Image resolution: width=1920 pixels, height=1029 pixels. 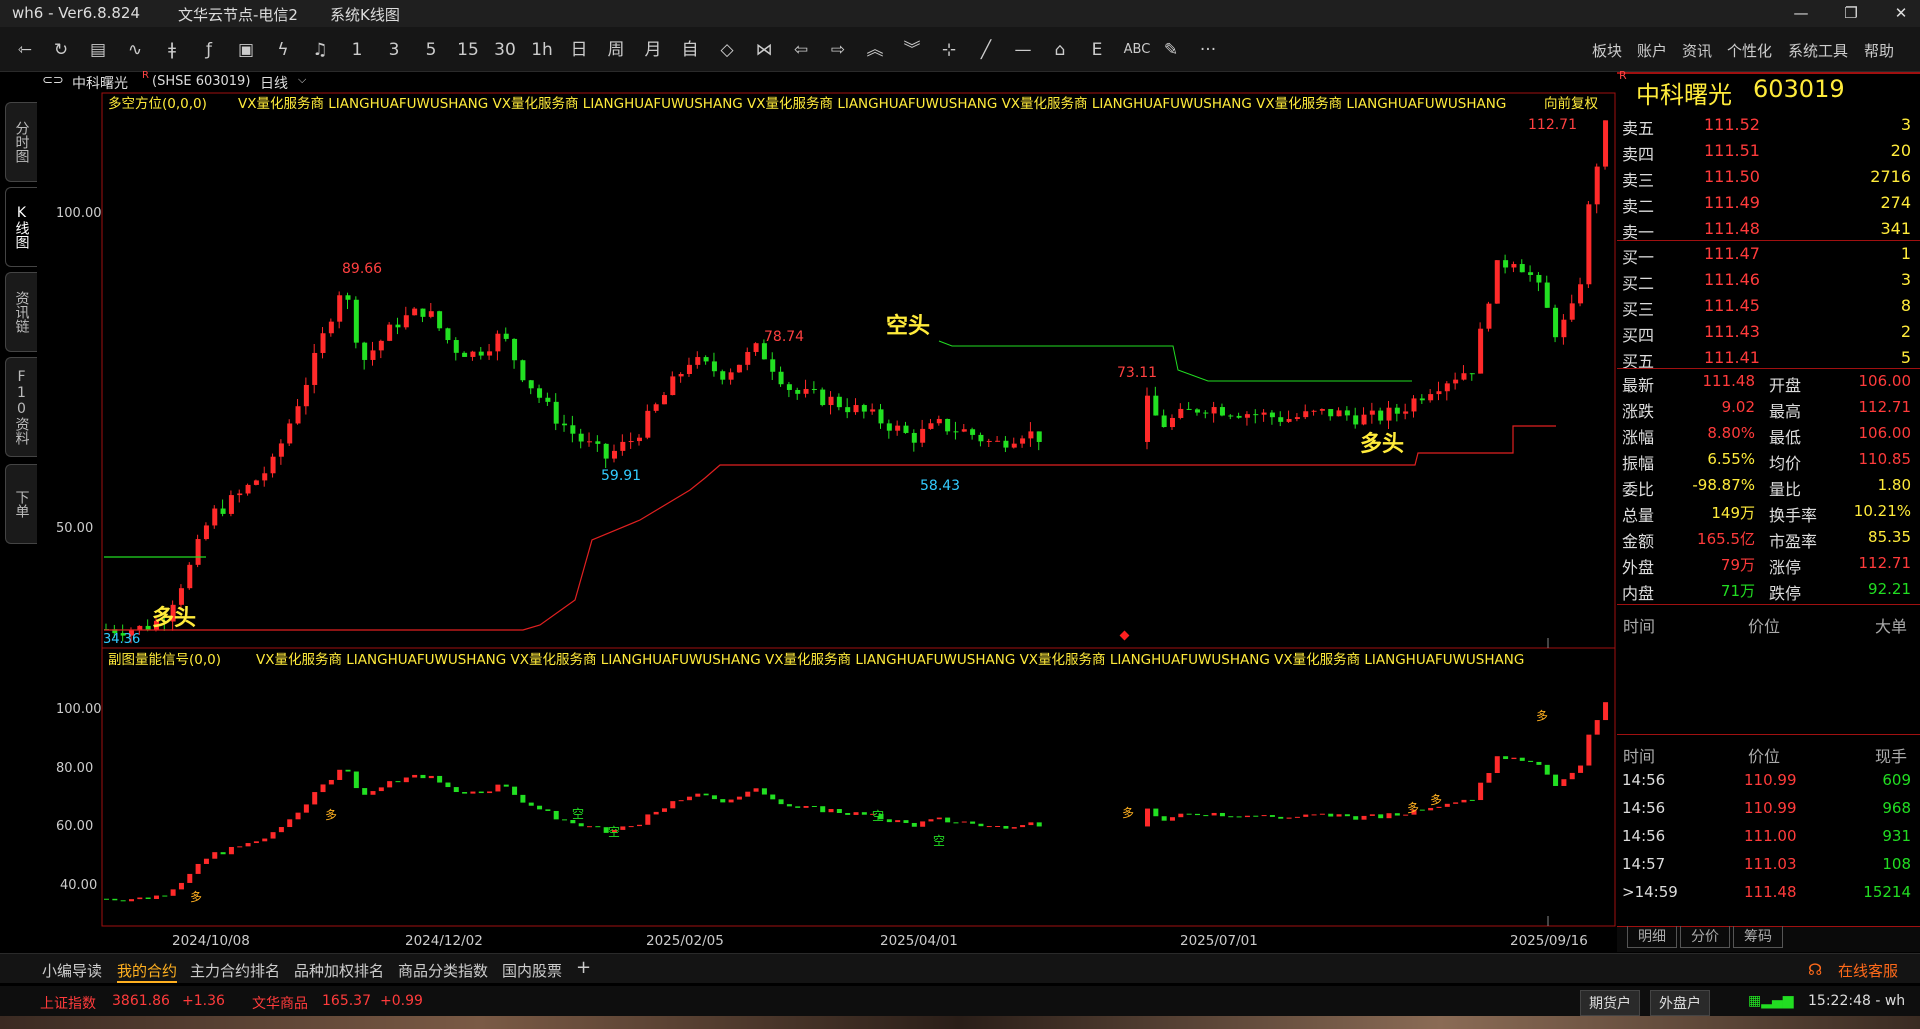 What do you see at coordinates (339, 970) in the screenshot?
I see `tab-weighted-ranking: 品种加权排名` at bounding box center [339, 970].